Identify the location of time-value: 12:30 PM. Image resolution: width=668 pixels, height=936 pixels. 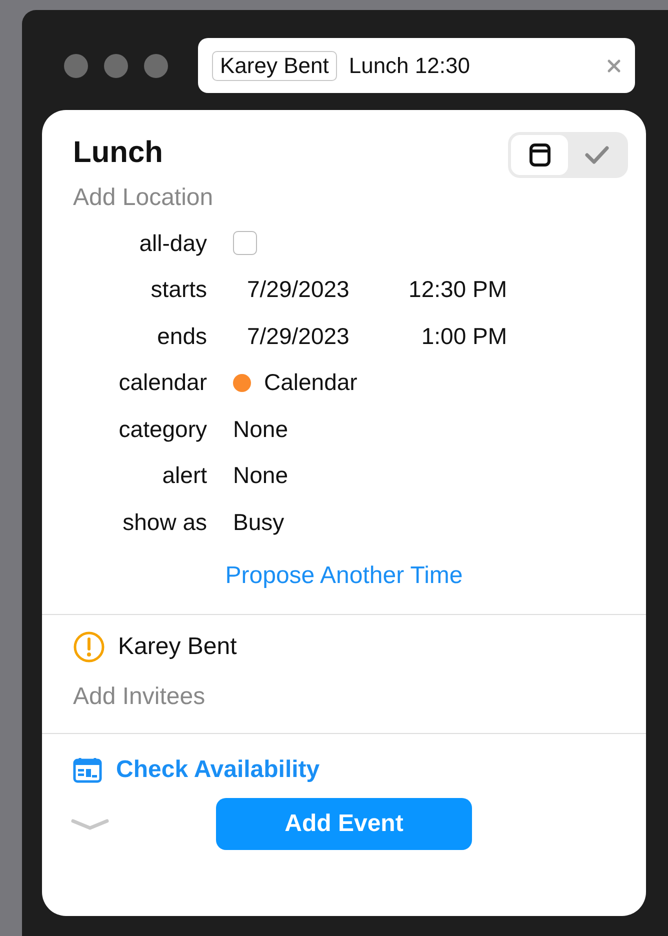
(442, 290).